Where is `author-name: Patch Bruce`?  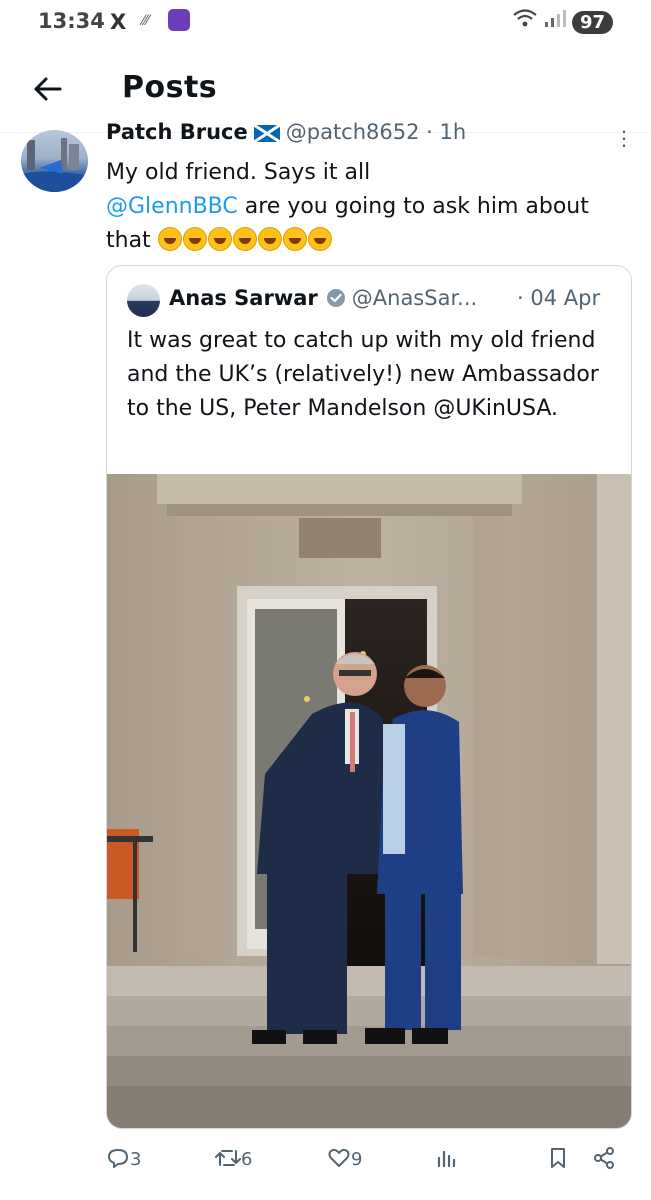
author-name: Patch Bruce is located at coordinates (177, 132).